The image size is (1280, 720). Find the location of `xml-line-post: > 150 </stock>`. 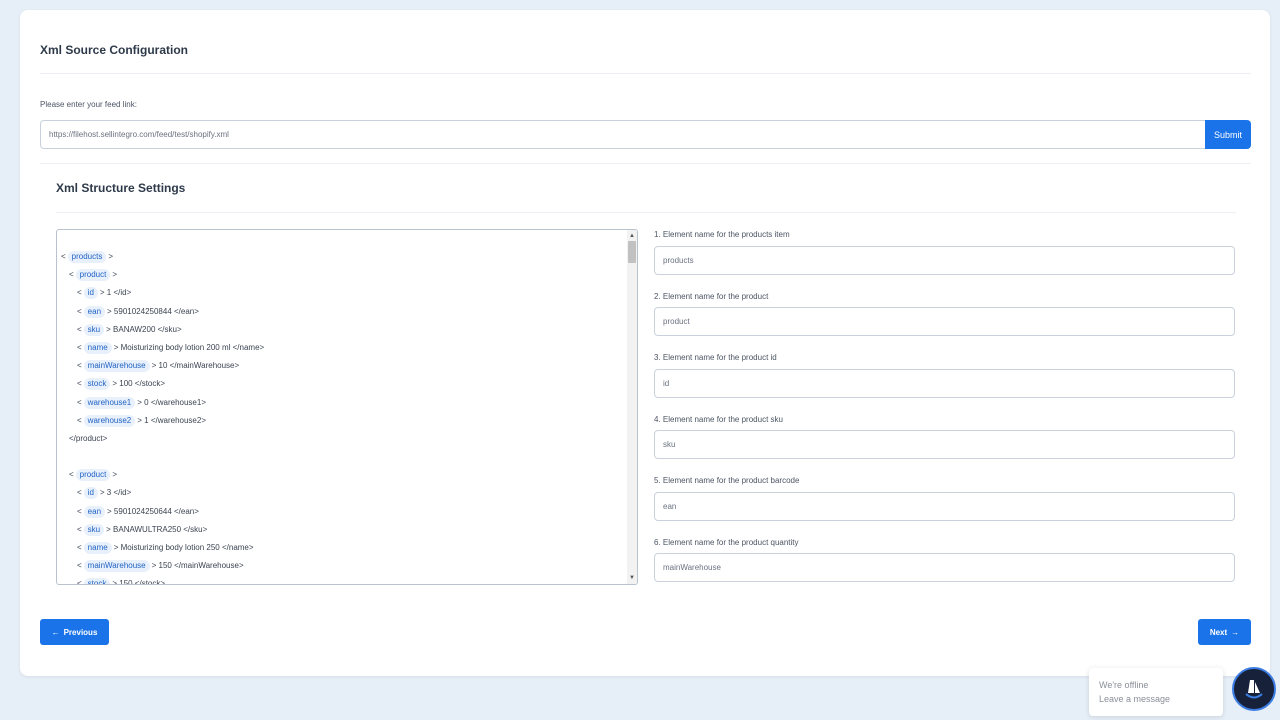

xml-line-post: > 150 </stock> is located at coordinates (139, 582).